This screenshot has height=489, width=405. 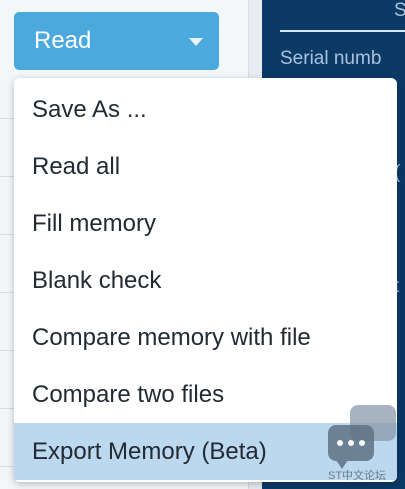 I want to click on forum-chat-widget: ST中文论坛, so click(x=362, y=443).